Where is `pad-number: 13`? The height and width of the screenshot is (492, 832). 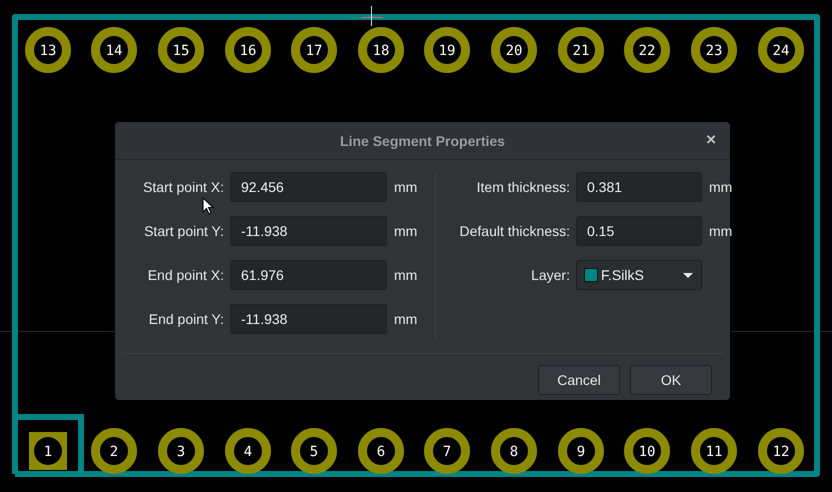
pad-number: 13 is located at coordinates (48, 51).